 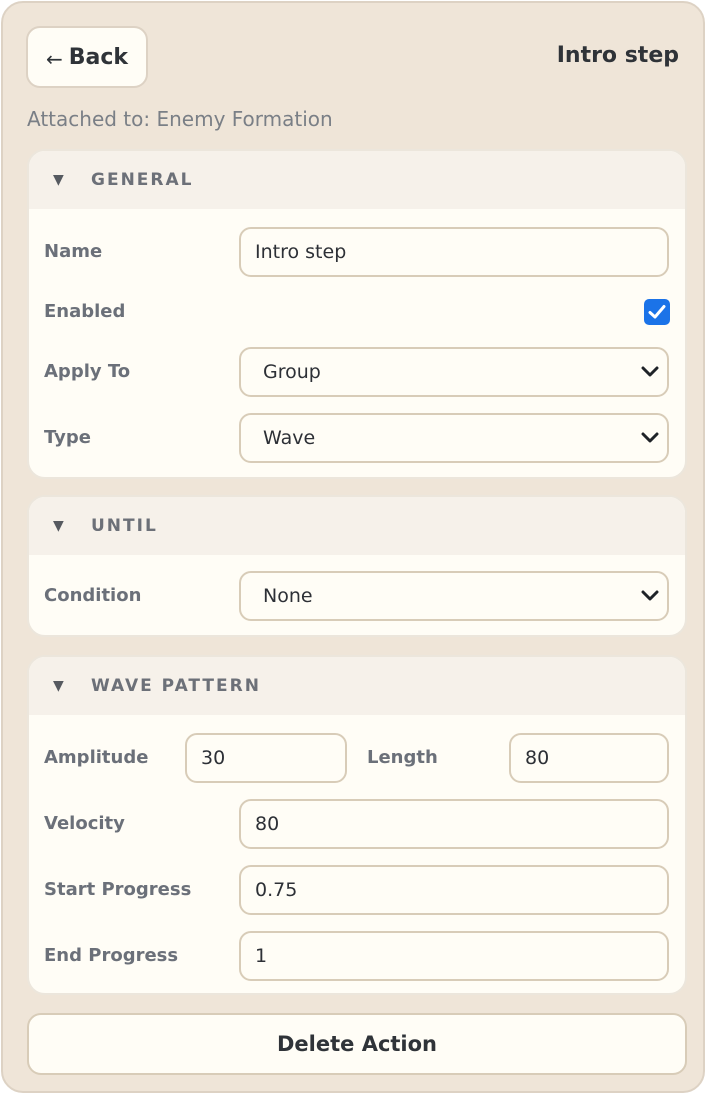 I want to click on type-select: Wave, so click(x=454, y=438).